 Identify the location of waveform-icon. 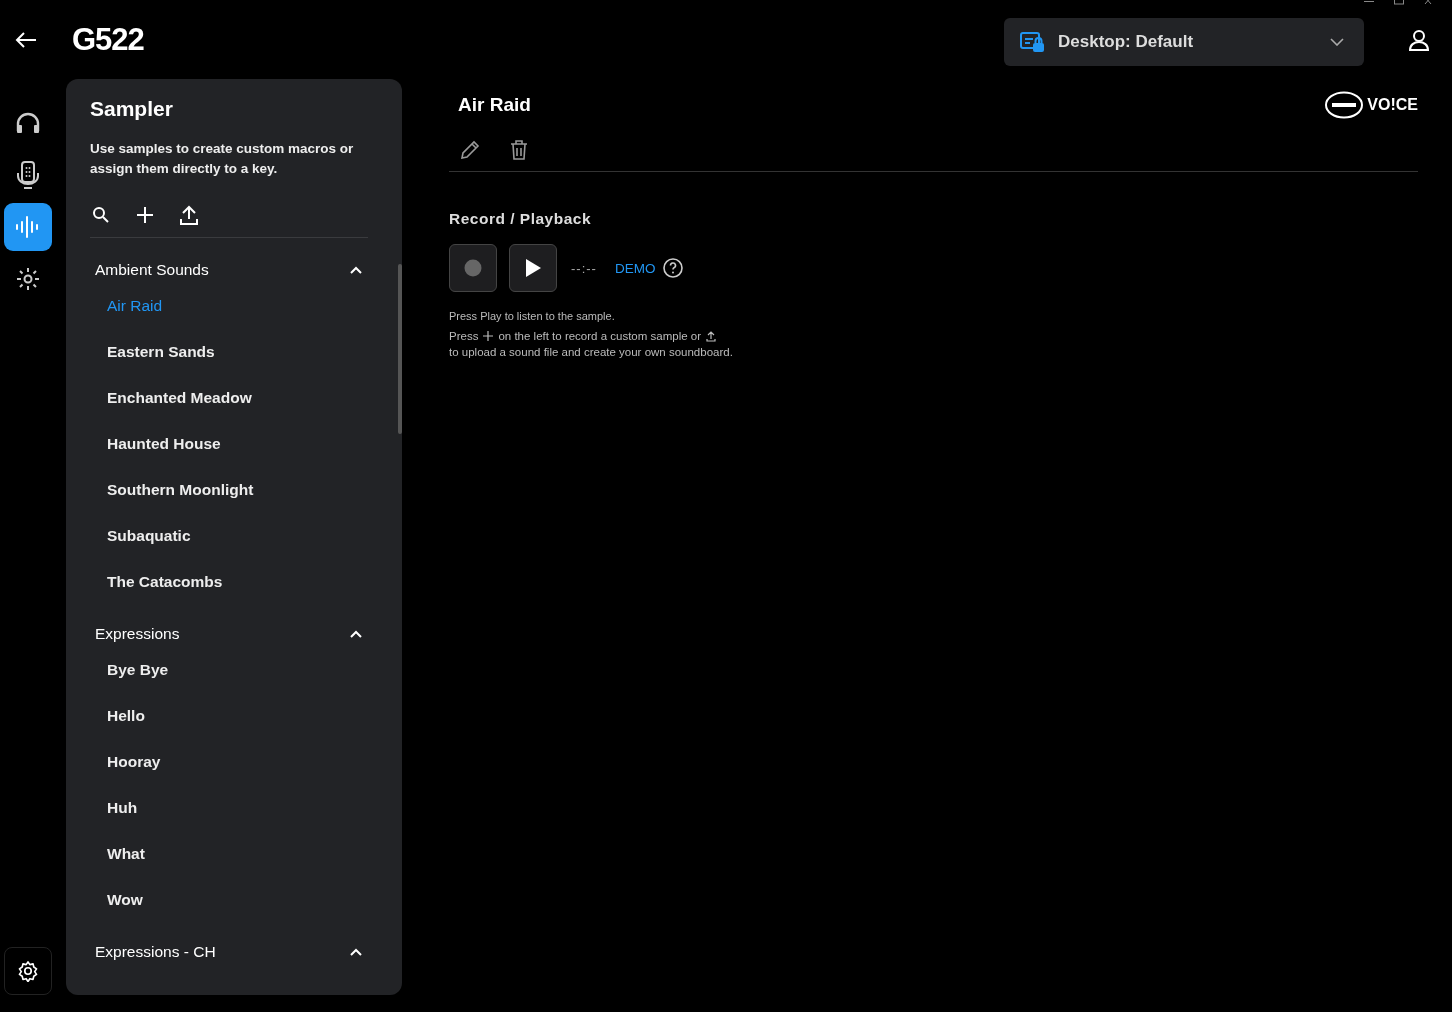
(28, 227).